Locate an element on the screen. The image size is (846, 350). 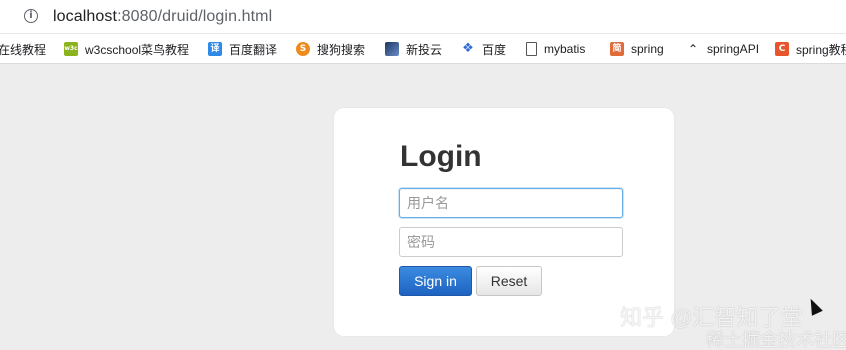
bookmark-w3cschool: w3c w3cschool菜鸟教程 is located at coordinates (126, 49).